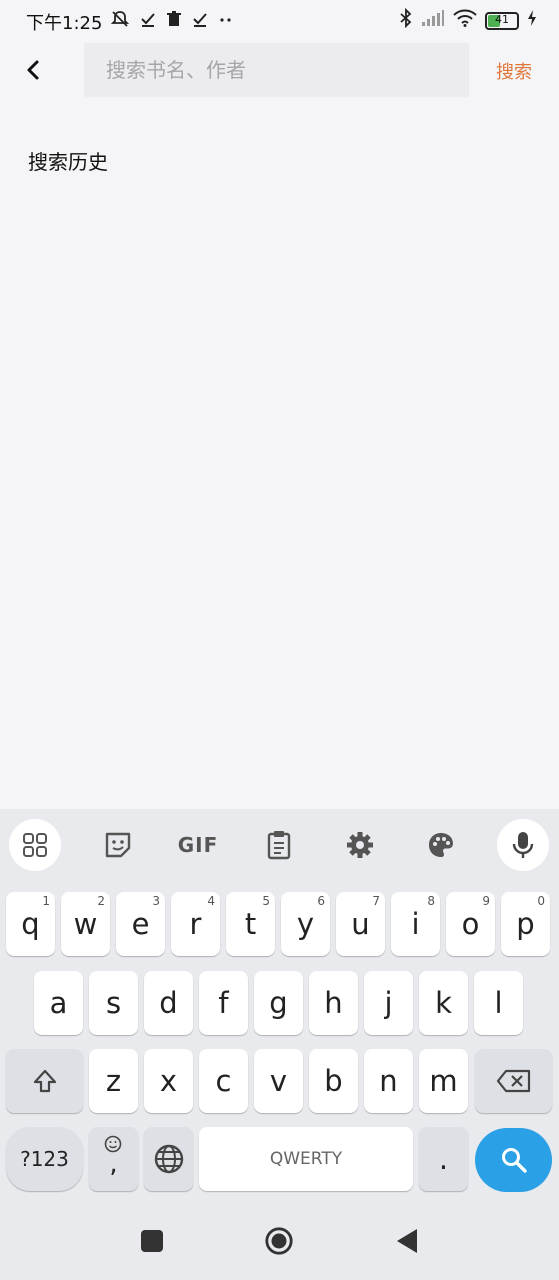 This screenshot has width=559, height=1280. I want to click on signal-icon, so click(433, 20).